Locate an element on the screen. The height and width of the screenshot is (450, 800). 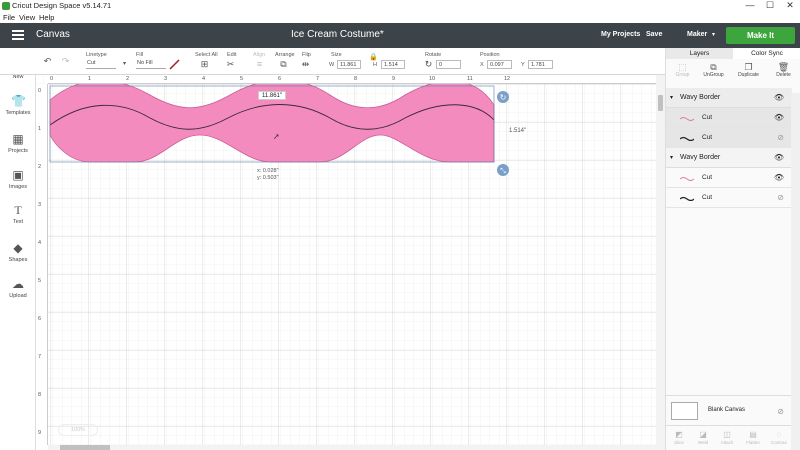
ruler-mark: 12 is located at coordinates (507, 79).